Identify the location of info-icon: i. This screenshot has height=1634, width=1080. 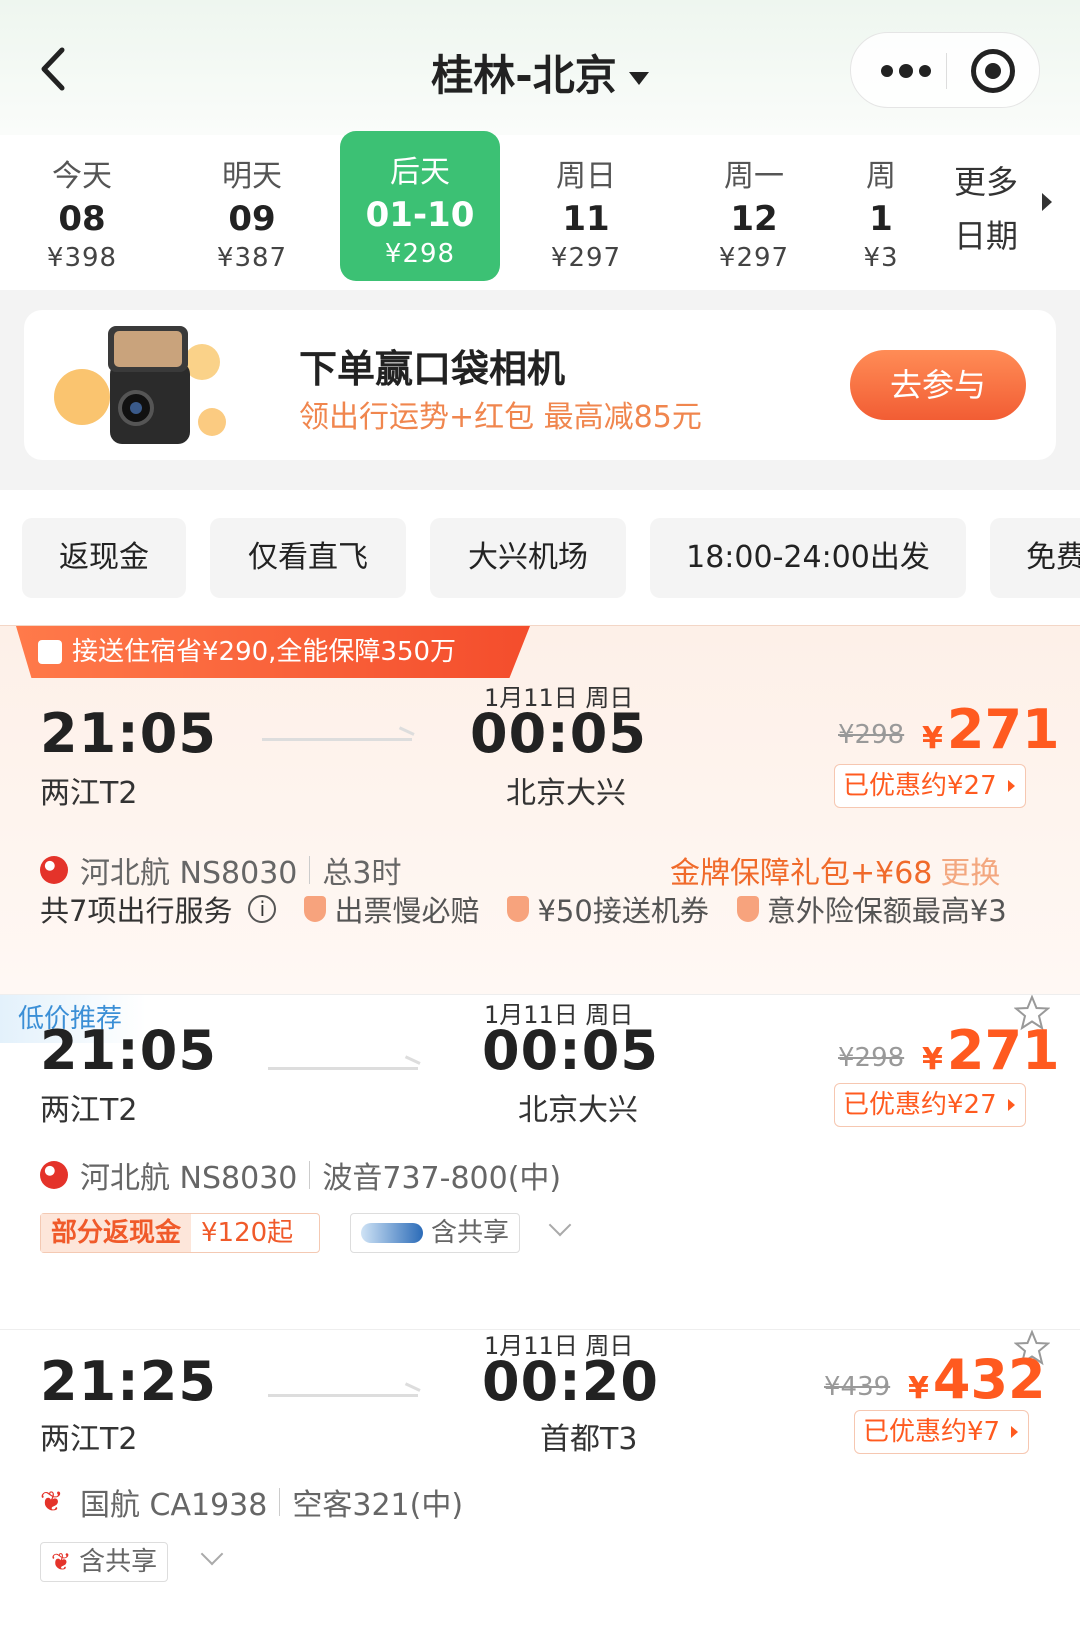
(262, 909).